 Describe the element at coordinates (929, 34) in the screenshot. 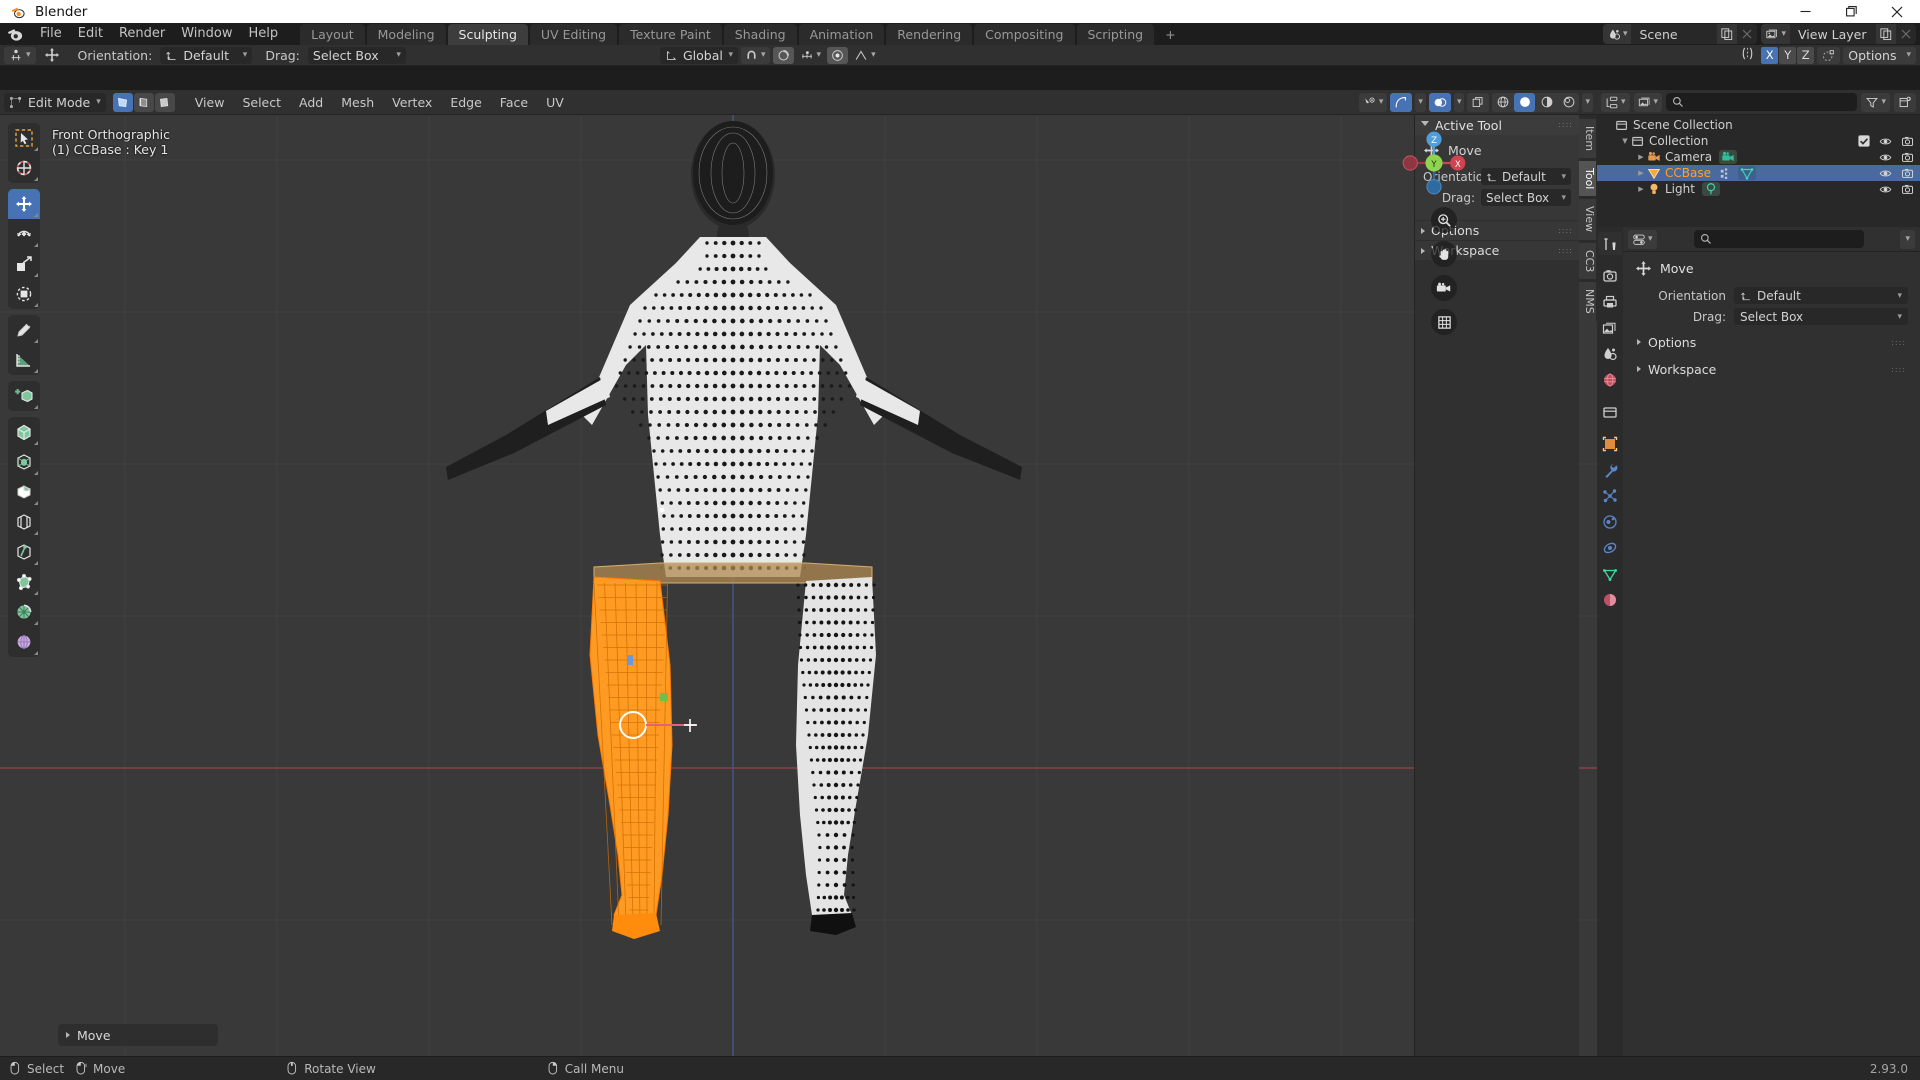

I see `workspace-tab-rendering: Rendering` at that location.